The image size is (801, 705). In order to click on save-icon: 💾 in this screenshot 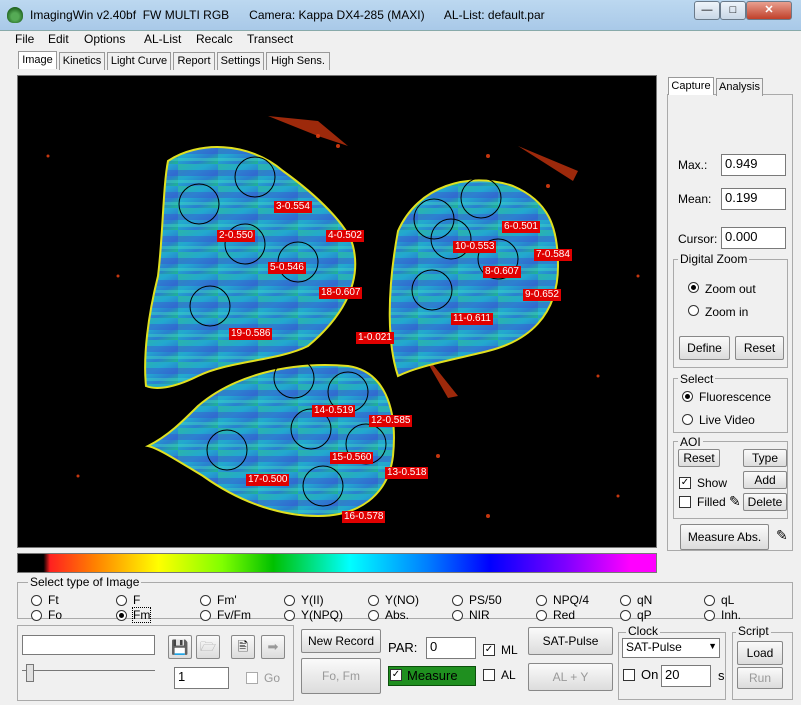, I will do `click(180, 647)`.